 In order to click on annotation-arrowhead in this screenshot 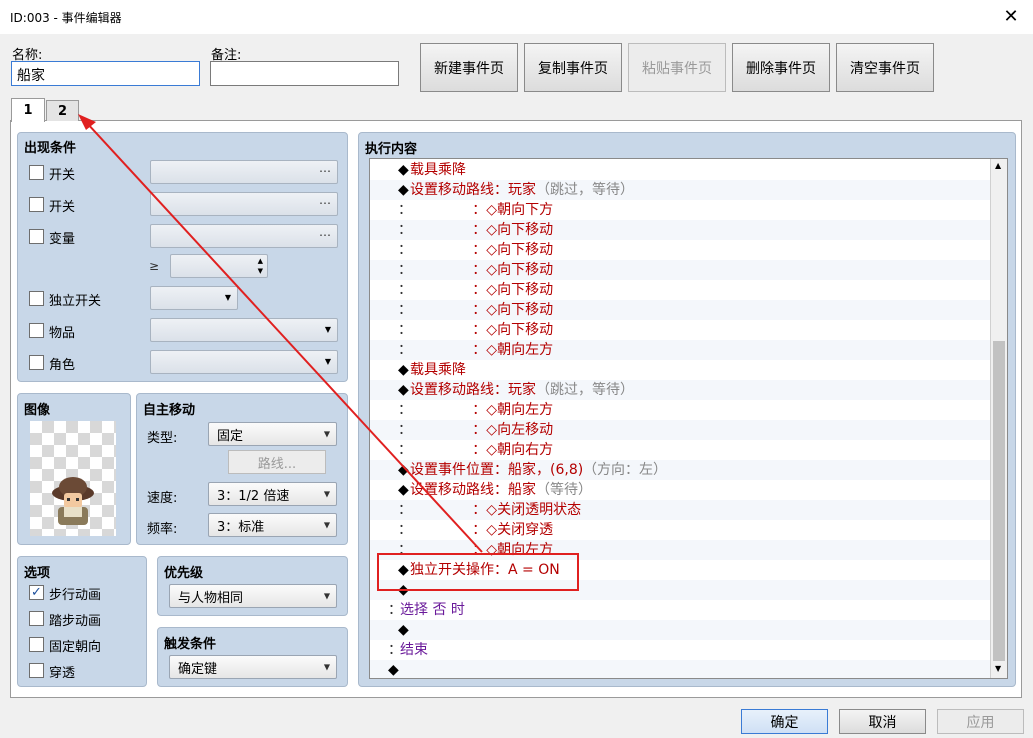, I will do `click(87, 122)`.